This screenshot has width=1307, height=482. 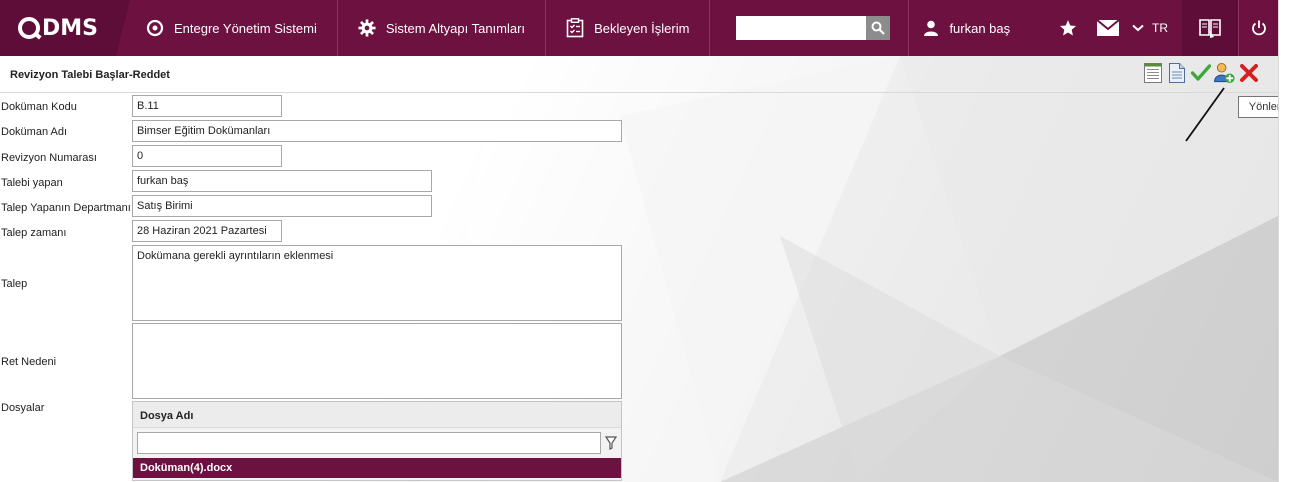 What do you see at coordinates (377, 361) in the screenshot?
I see `ret-nedeni-textarea` at bounding box center [377, 361].